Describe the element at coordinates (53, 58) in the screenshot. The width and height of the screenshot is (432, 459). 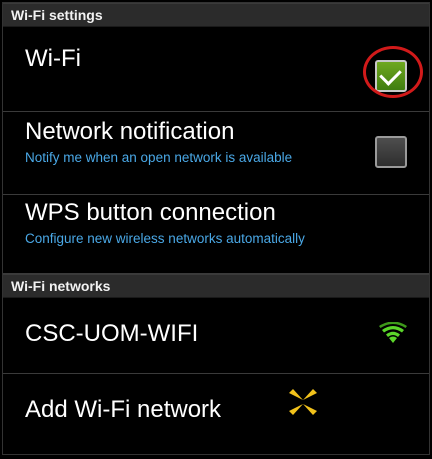
I see `wifi-title: Wi-Fi` at that location.